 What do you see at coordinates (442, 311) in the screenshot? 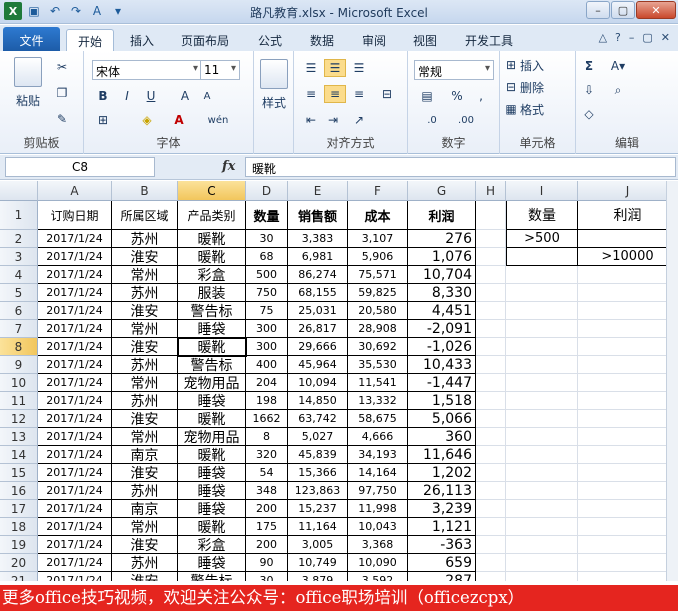
I see `table-cell: 4,451` at bounding box center [442, 311].